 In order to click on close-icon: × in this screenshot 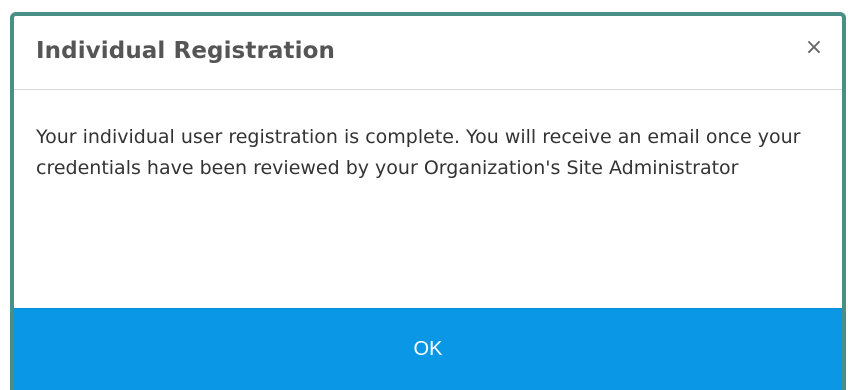, I will do `click(814, 47)`.